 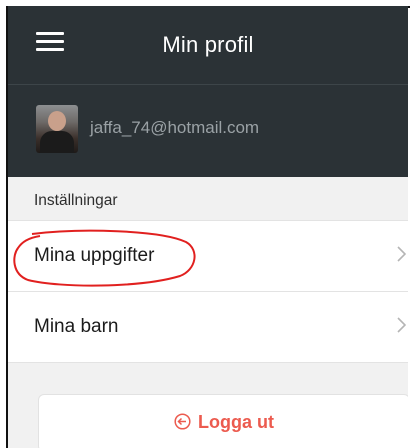 I want to click on page-title: Min profil, so click(x=208, y=44).